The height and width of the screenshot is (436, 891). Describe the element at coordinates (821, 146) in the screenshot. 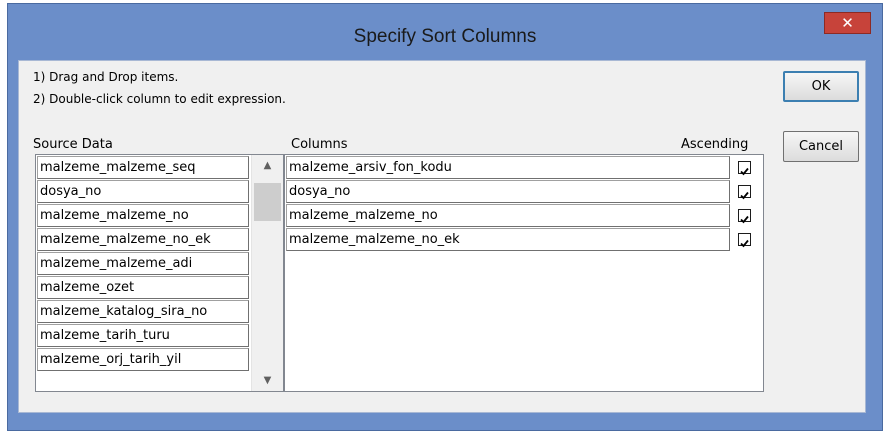

I see `cancel-button: Cancel` at that location.